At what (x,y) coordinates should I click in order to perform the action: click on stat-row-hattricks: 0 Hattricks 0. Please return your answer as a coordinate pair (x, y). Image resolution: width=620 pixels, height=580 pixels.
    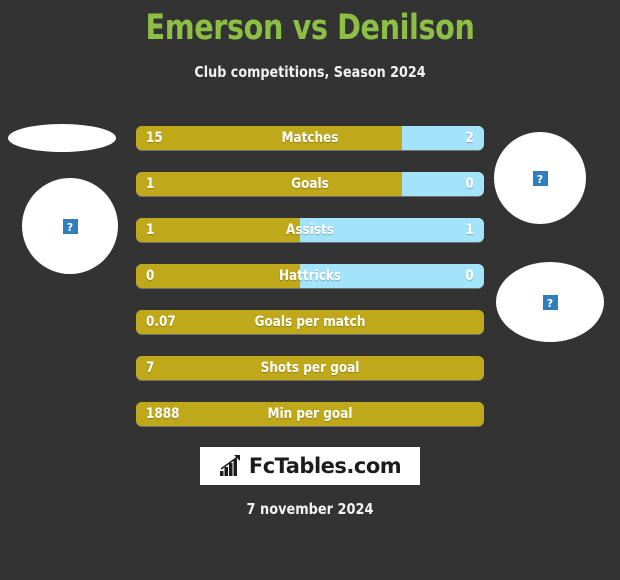
    Looking at the image, I should click on (310, 276).